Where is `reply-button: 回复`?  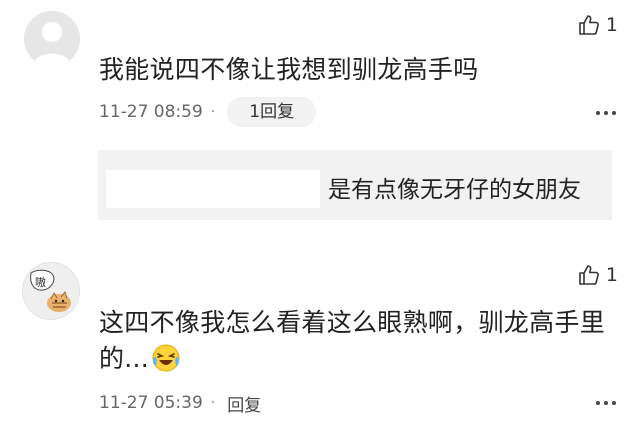
reply-button: 回复 is located at coordinates (244, 403).